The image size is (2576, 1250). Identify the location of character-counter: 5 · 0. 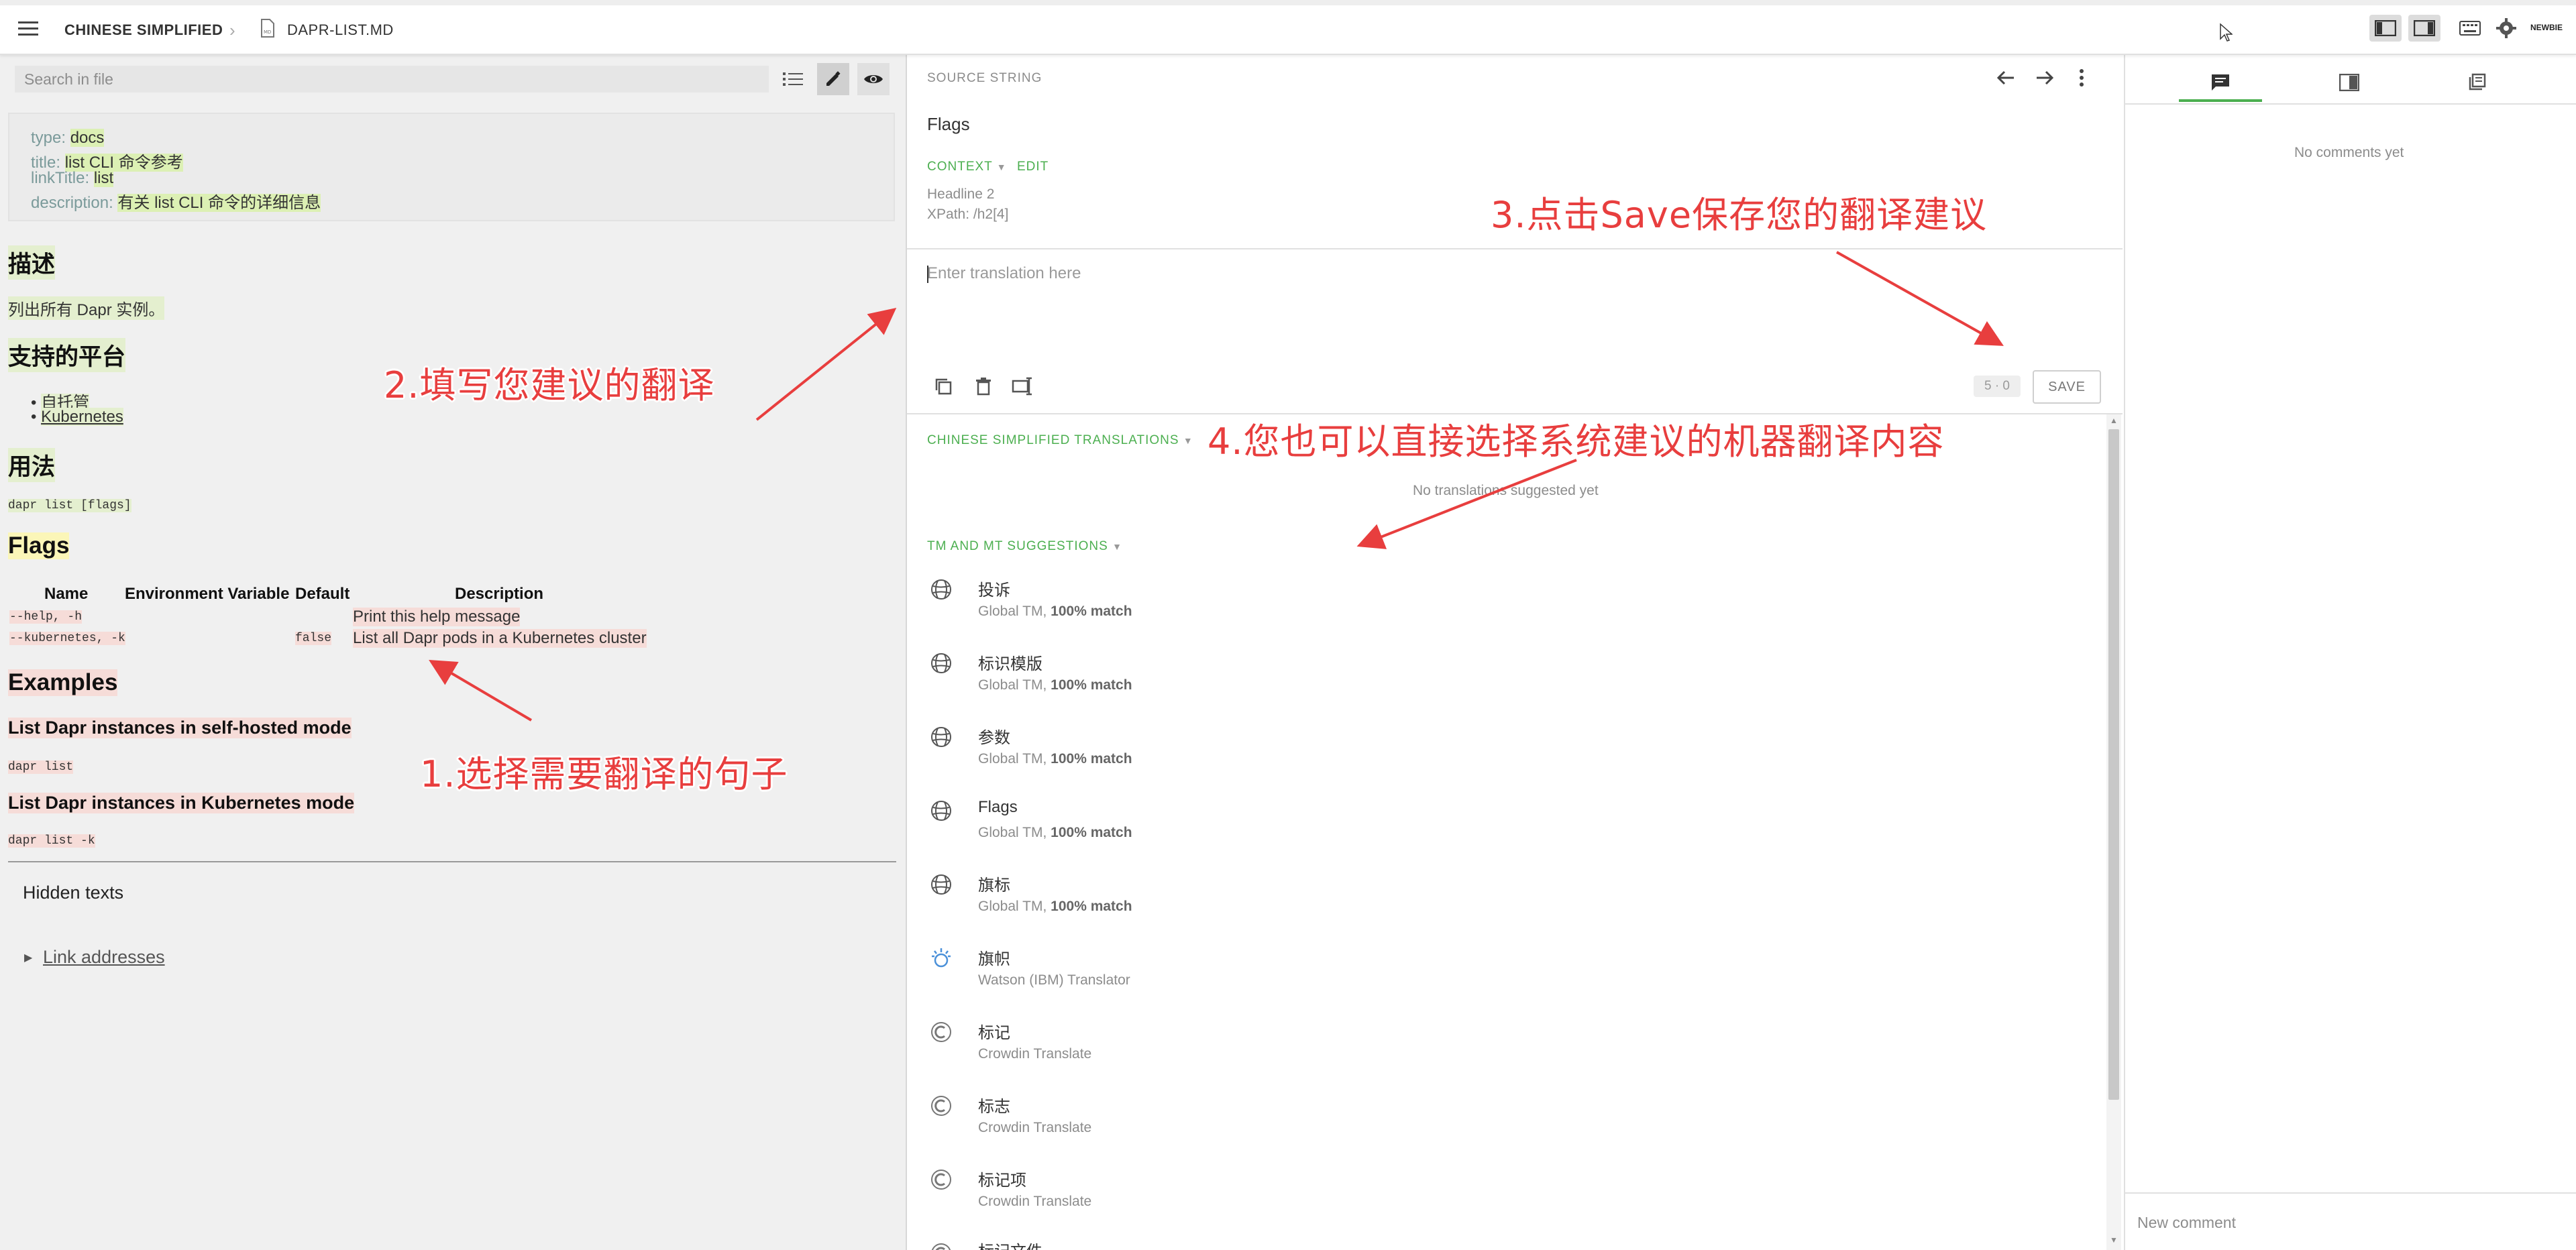
(1997, 386).